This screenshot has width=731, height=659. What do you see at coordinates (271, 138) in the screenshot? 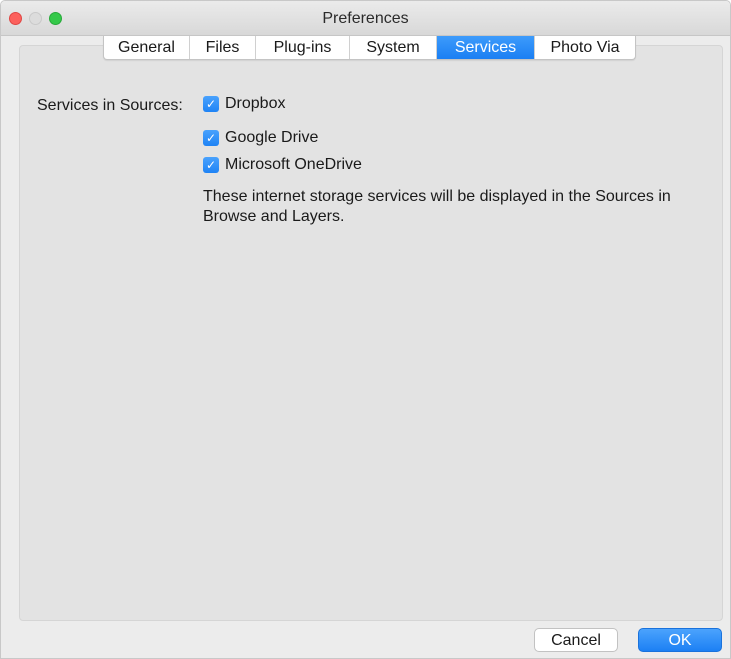
I see `google-drive-label: Google Drive` at bounding box center [271, 138].